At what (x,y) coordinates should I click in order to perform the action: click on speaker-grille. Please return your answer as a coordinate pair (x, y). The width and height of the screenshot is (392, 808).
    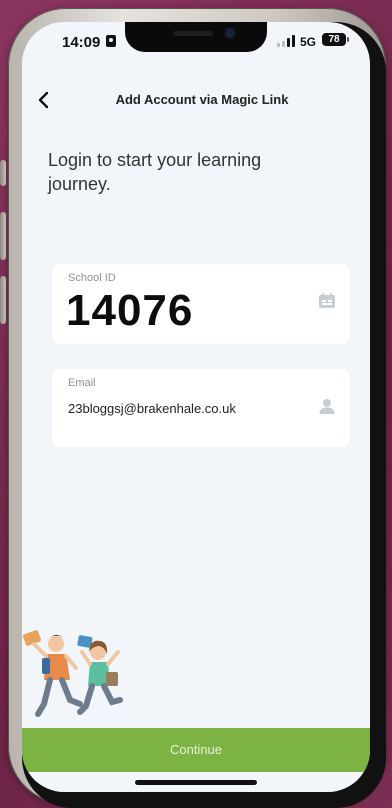
    Looking at the image, I should click on (193, 33).